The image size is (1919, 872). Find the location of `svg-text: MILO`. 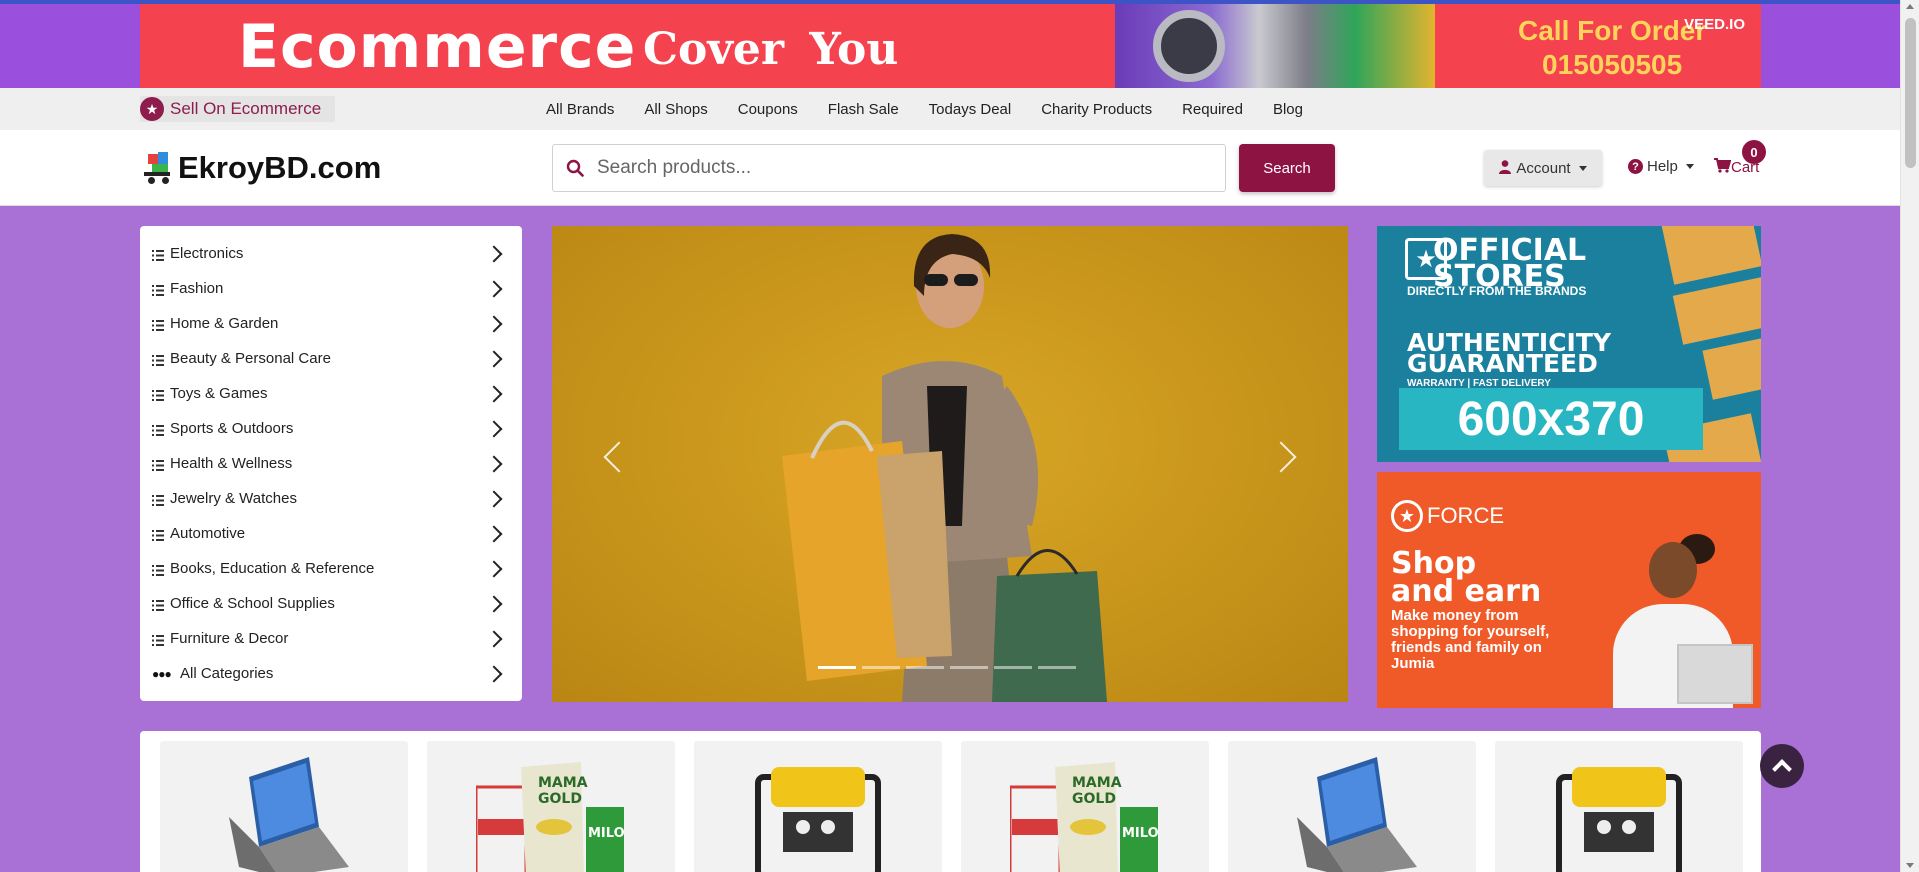

svg-text: MILO is located at coordinates (606, 833).